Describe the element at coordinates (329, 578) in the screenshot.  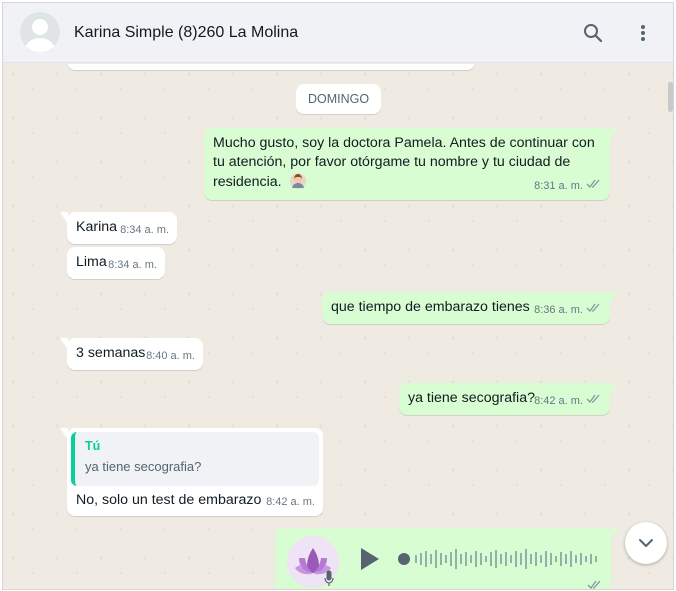
I see `mic-icon` at that location.